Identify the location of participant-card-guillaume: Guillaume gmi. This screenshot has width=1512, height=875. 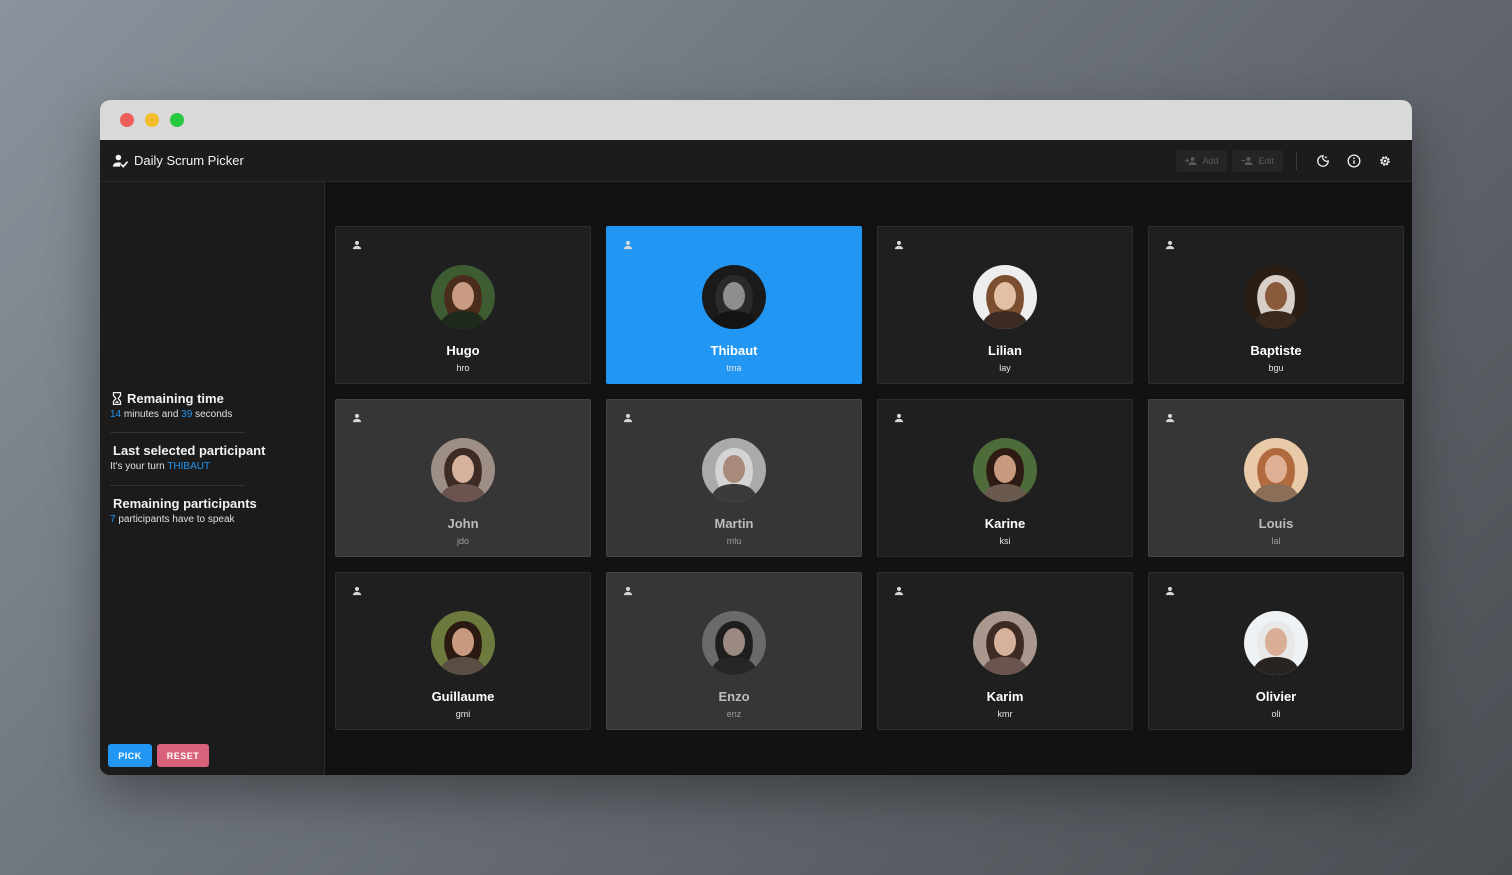
(463, 651).